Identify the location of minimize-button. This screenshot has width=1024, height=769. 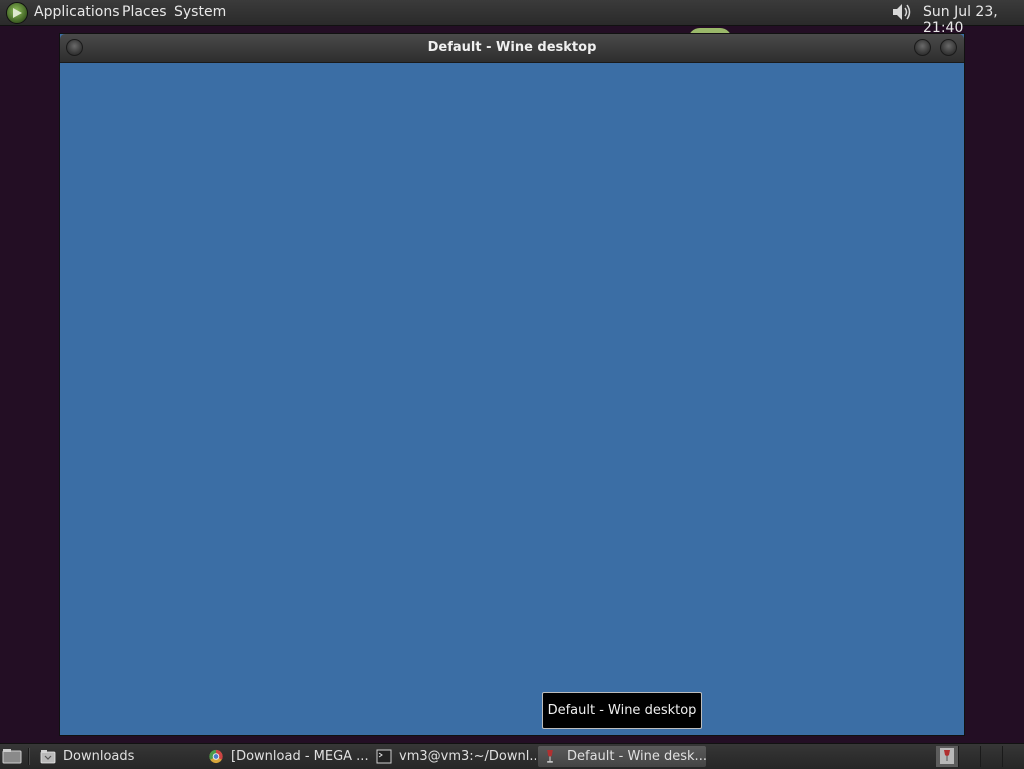
(922, 47).